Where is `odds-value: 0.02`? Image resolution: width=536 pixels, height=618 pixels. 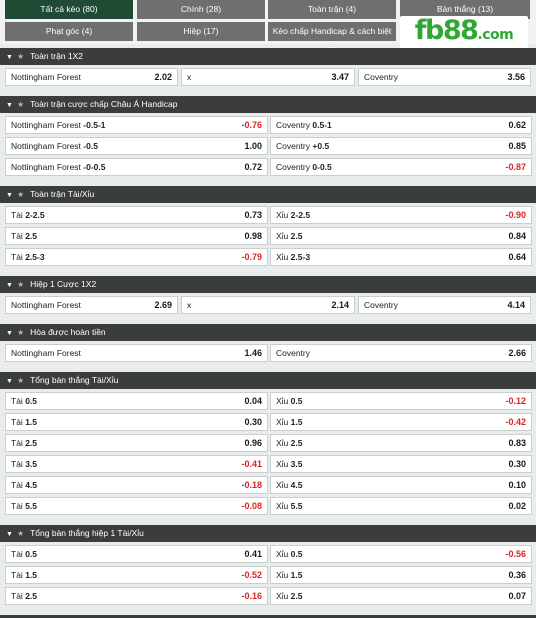
odds-value: 0.02 is located at coordinates (517, 506).